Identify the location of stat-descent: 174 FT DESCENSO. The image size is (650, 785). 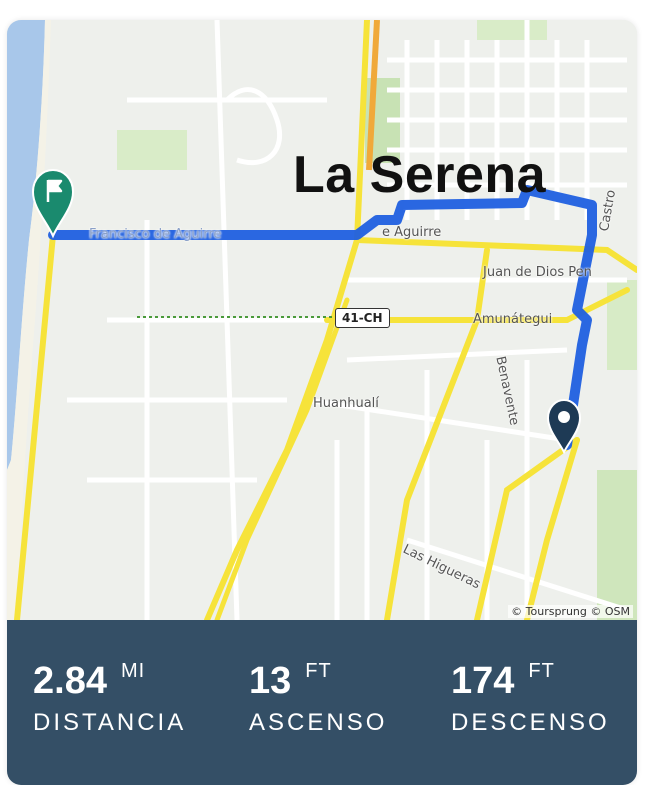
(530, 698).